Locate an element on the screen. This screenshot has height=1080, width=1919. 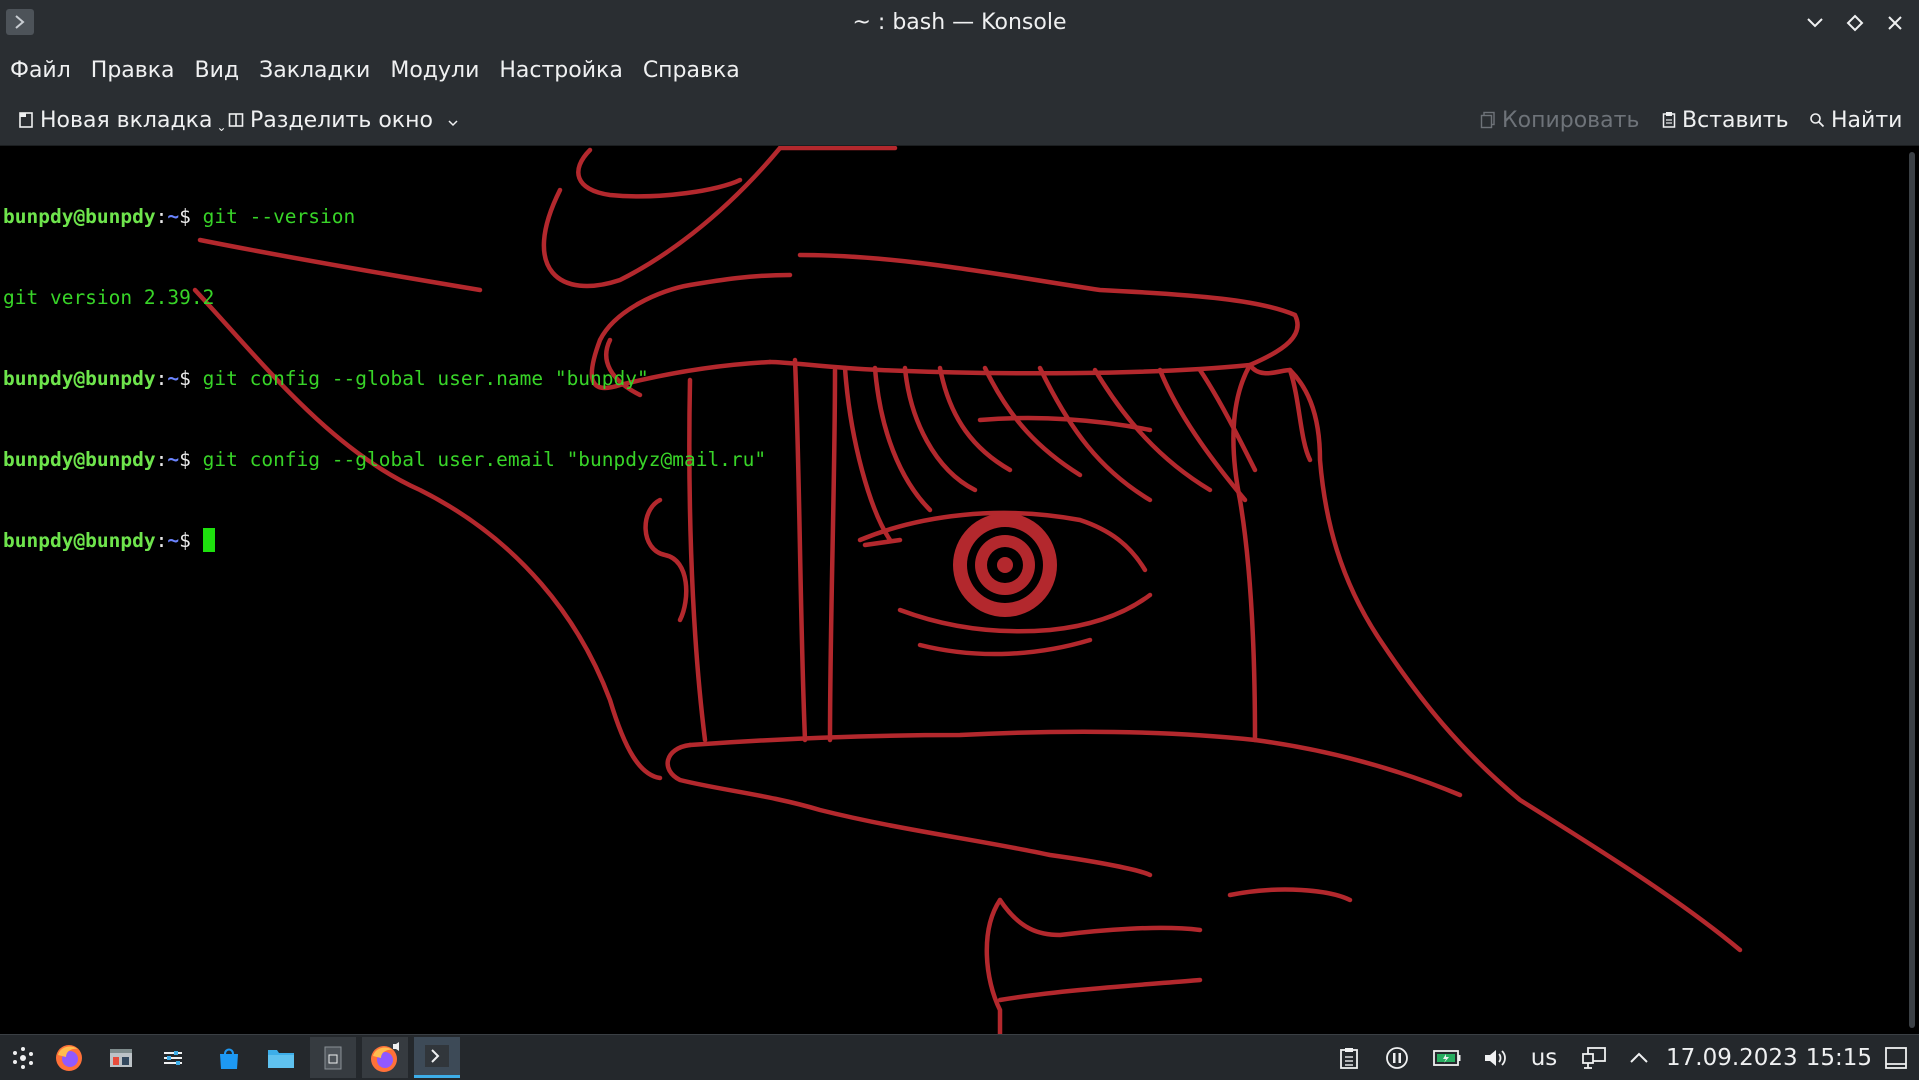
show-desktop-icon is located at coordinates (1896, 1057).